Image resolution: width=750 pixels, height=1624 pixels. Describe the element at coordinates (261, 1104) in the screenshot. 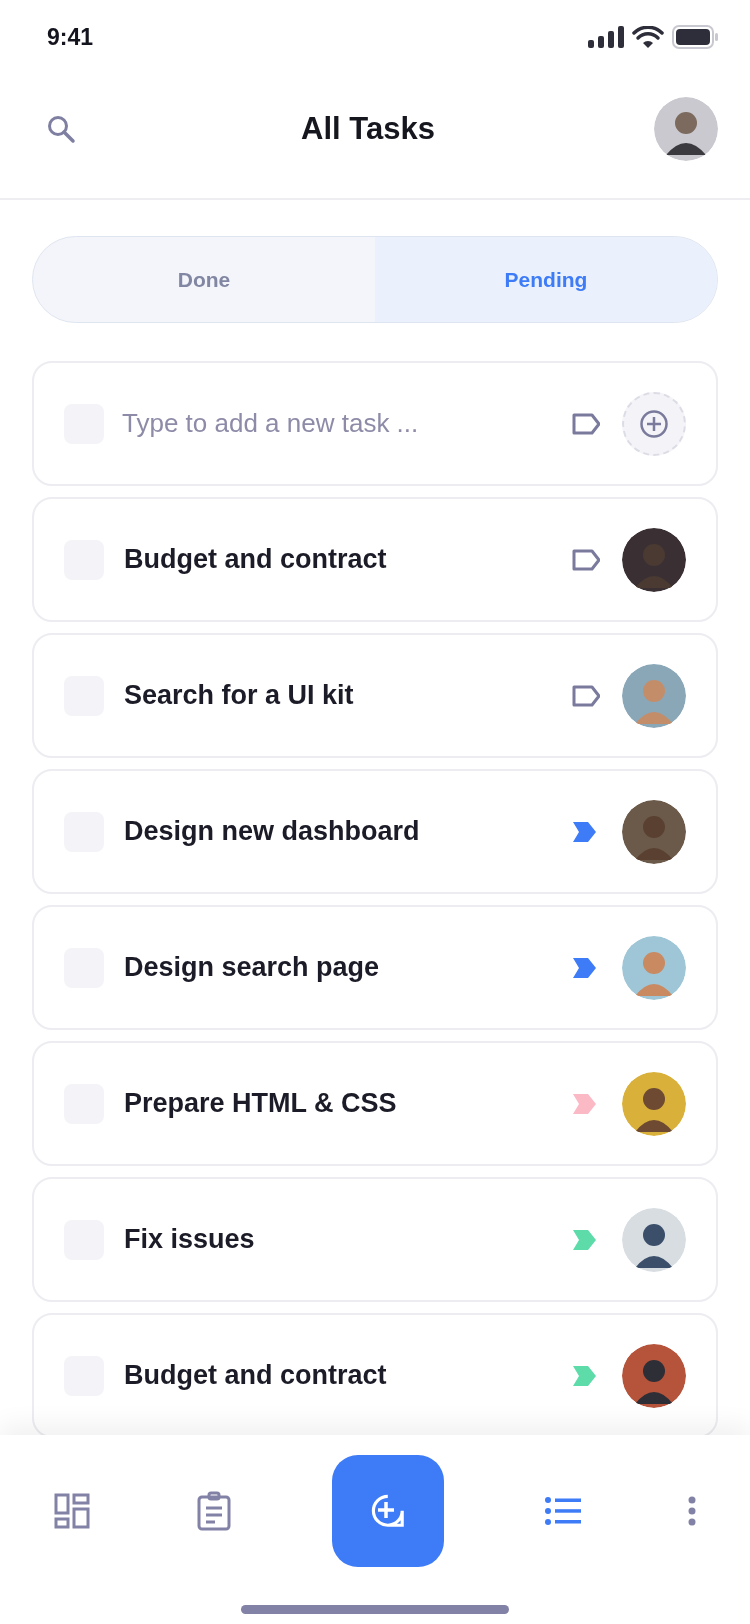

I see `task-title: Prepare HTML & CSS` at that location.